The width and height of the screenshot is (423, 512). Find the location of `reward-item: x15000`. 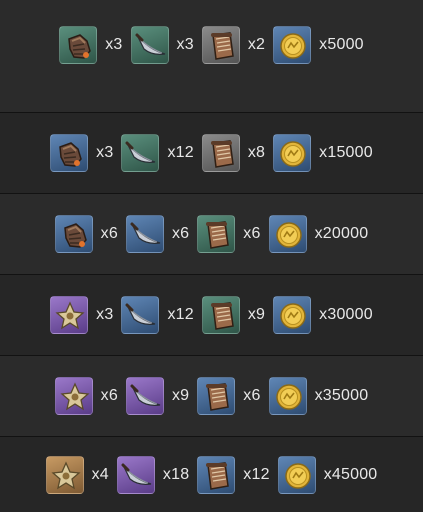

reward-item: x15000 is located at coordinates (323, 153).